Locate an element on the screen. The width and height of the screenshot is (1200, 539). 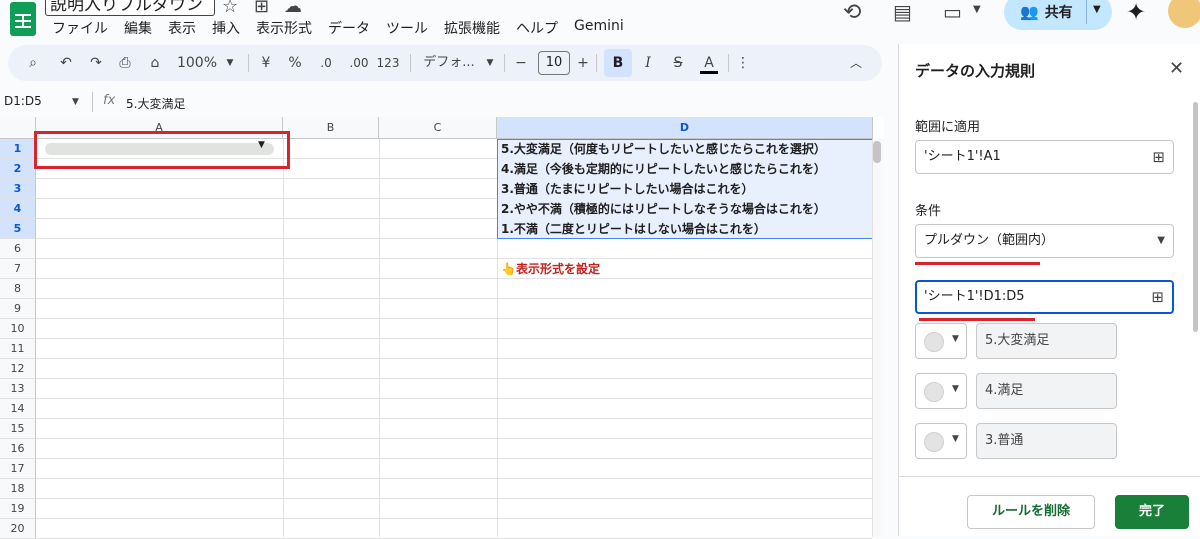
row-gridline is located at coordinates (454, 438).